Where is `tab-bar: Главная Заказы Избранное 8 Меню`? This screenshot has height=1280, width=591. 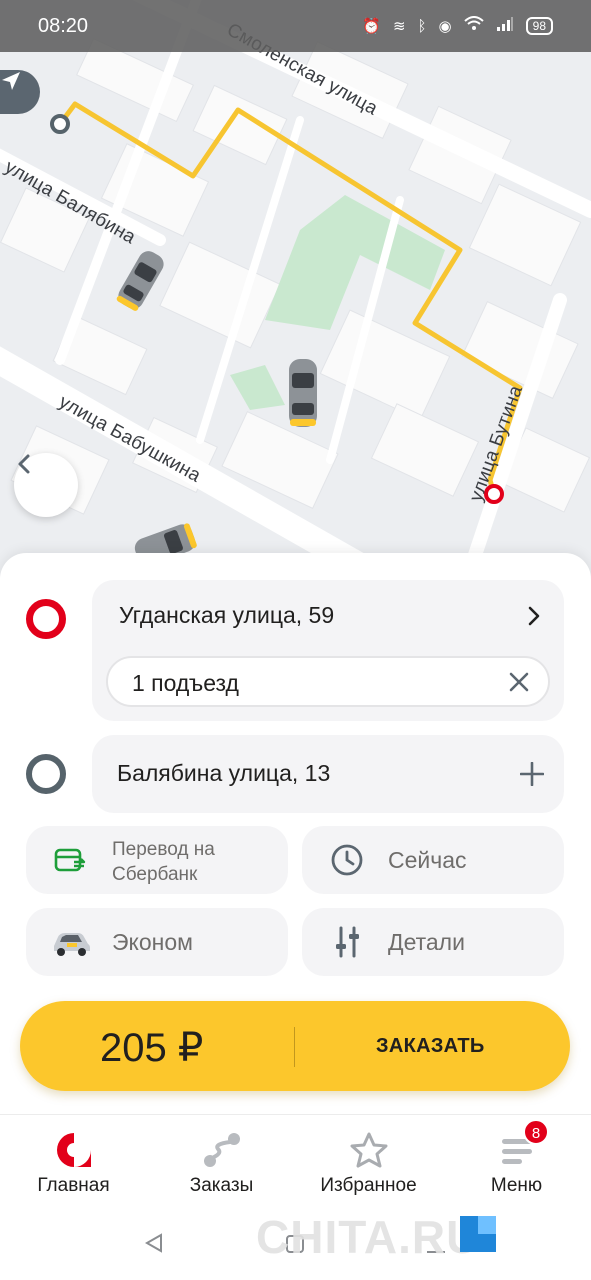
tab-bar: Главная Заказы Избранное 8 Меню is located at coordinates (295, 1159).